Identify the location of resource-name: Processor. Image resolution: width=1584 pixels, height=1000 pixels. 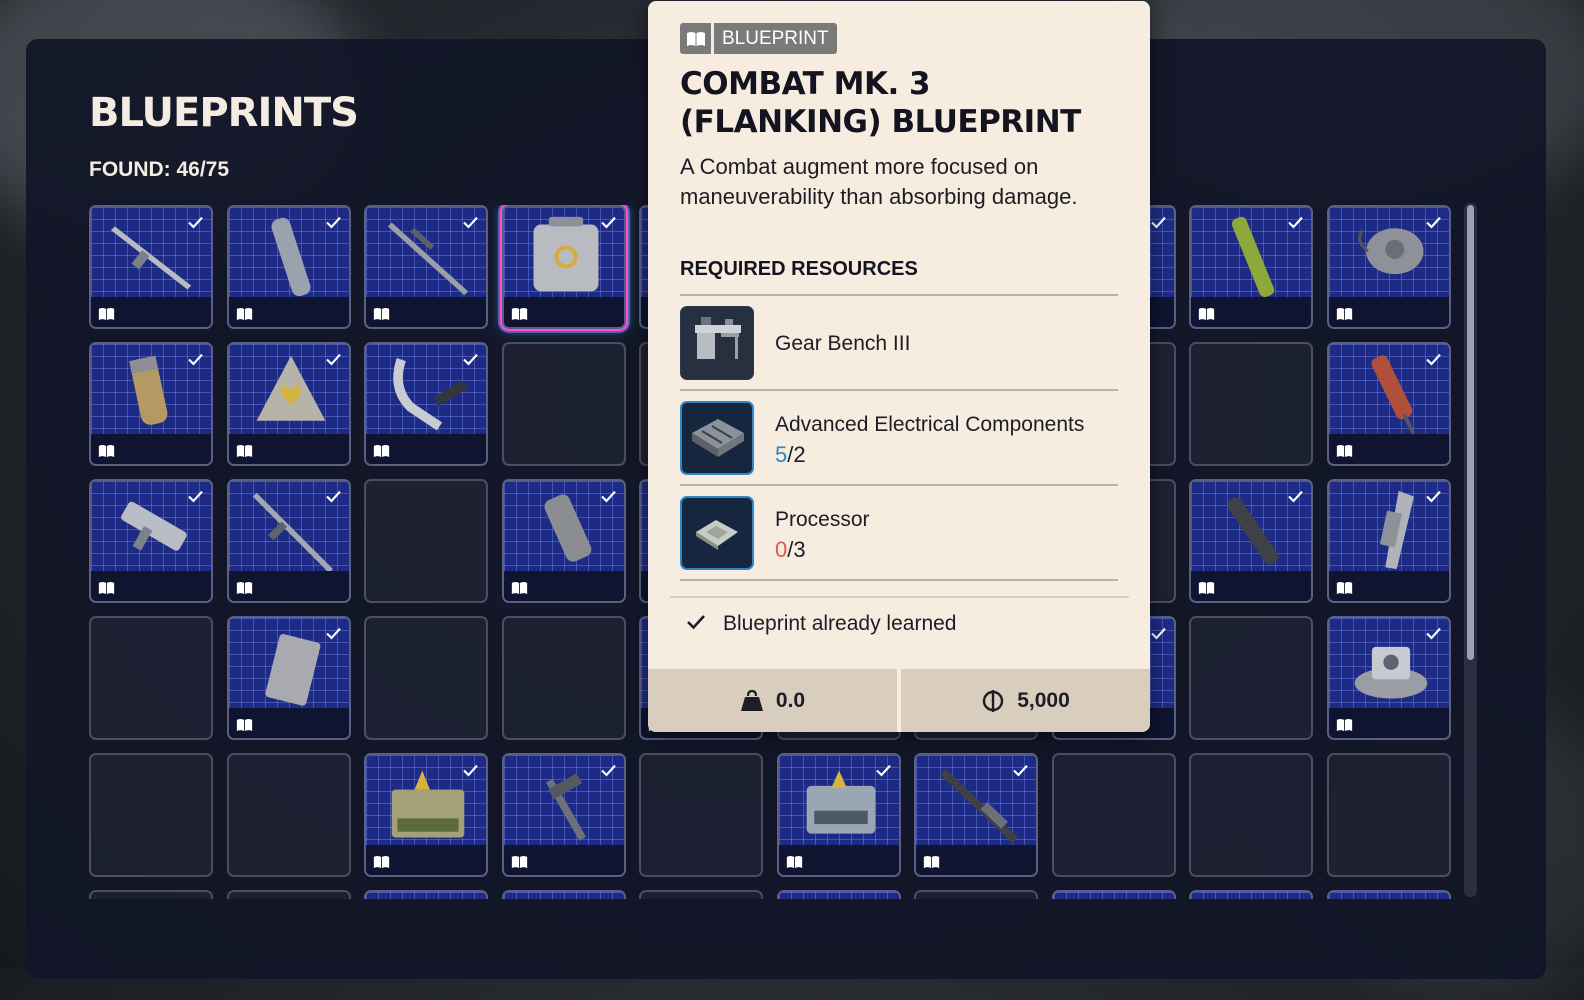
(822, 519).